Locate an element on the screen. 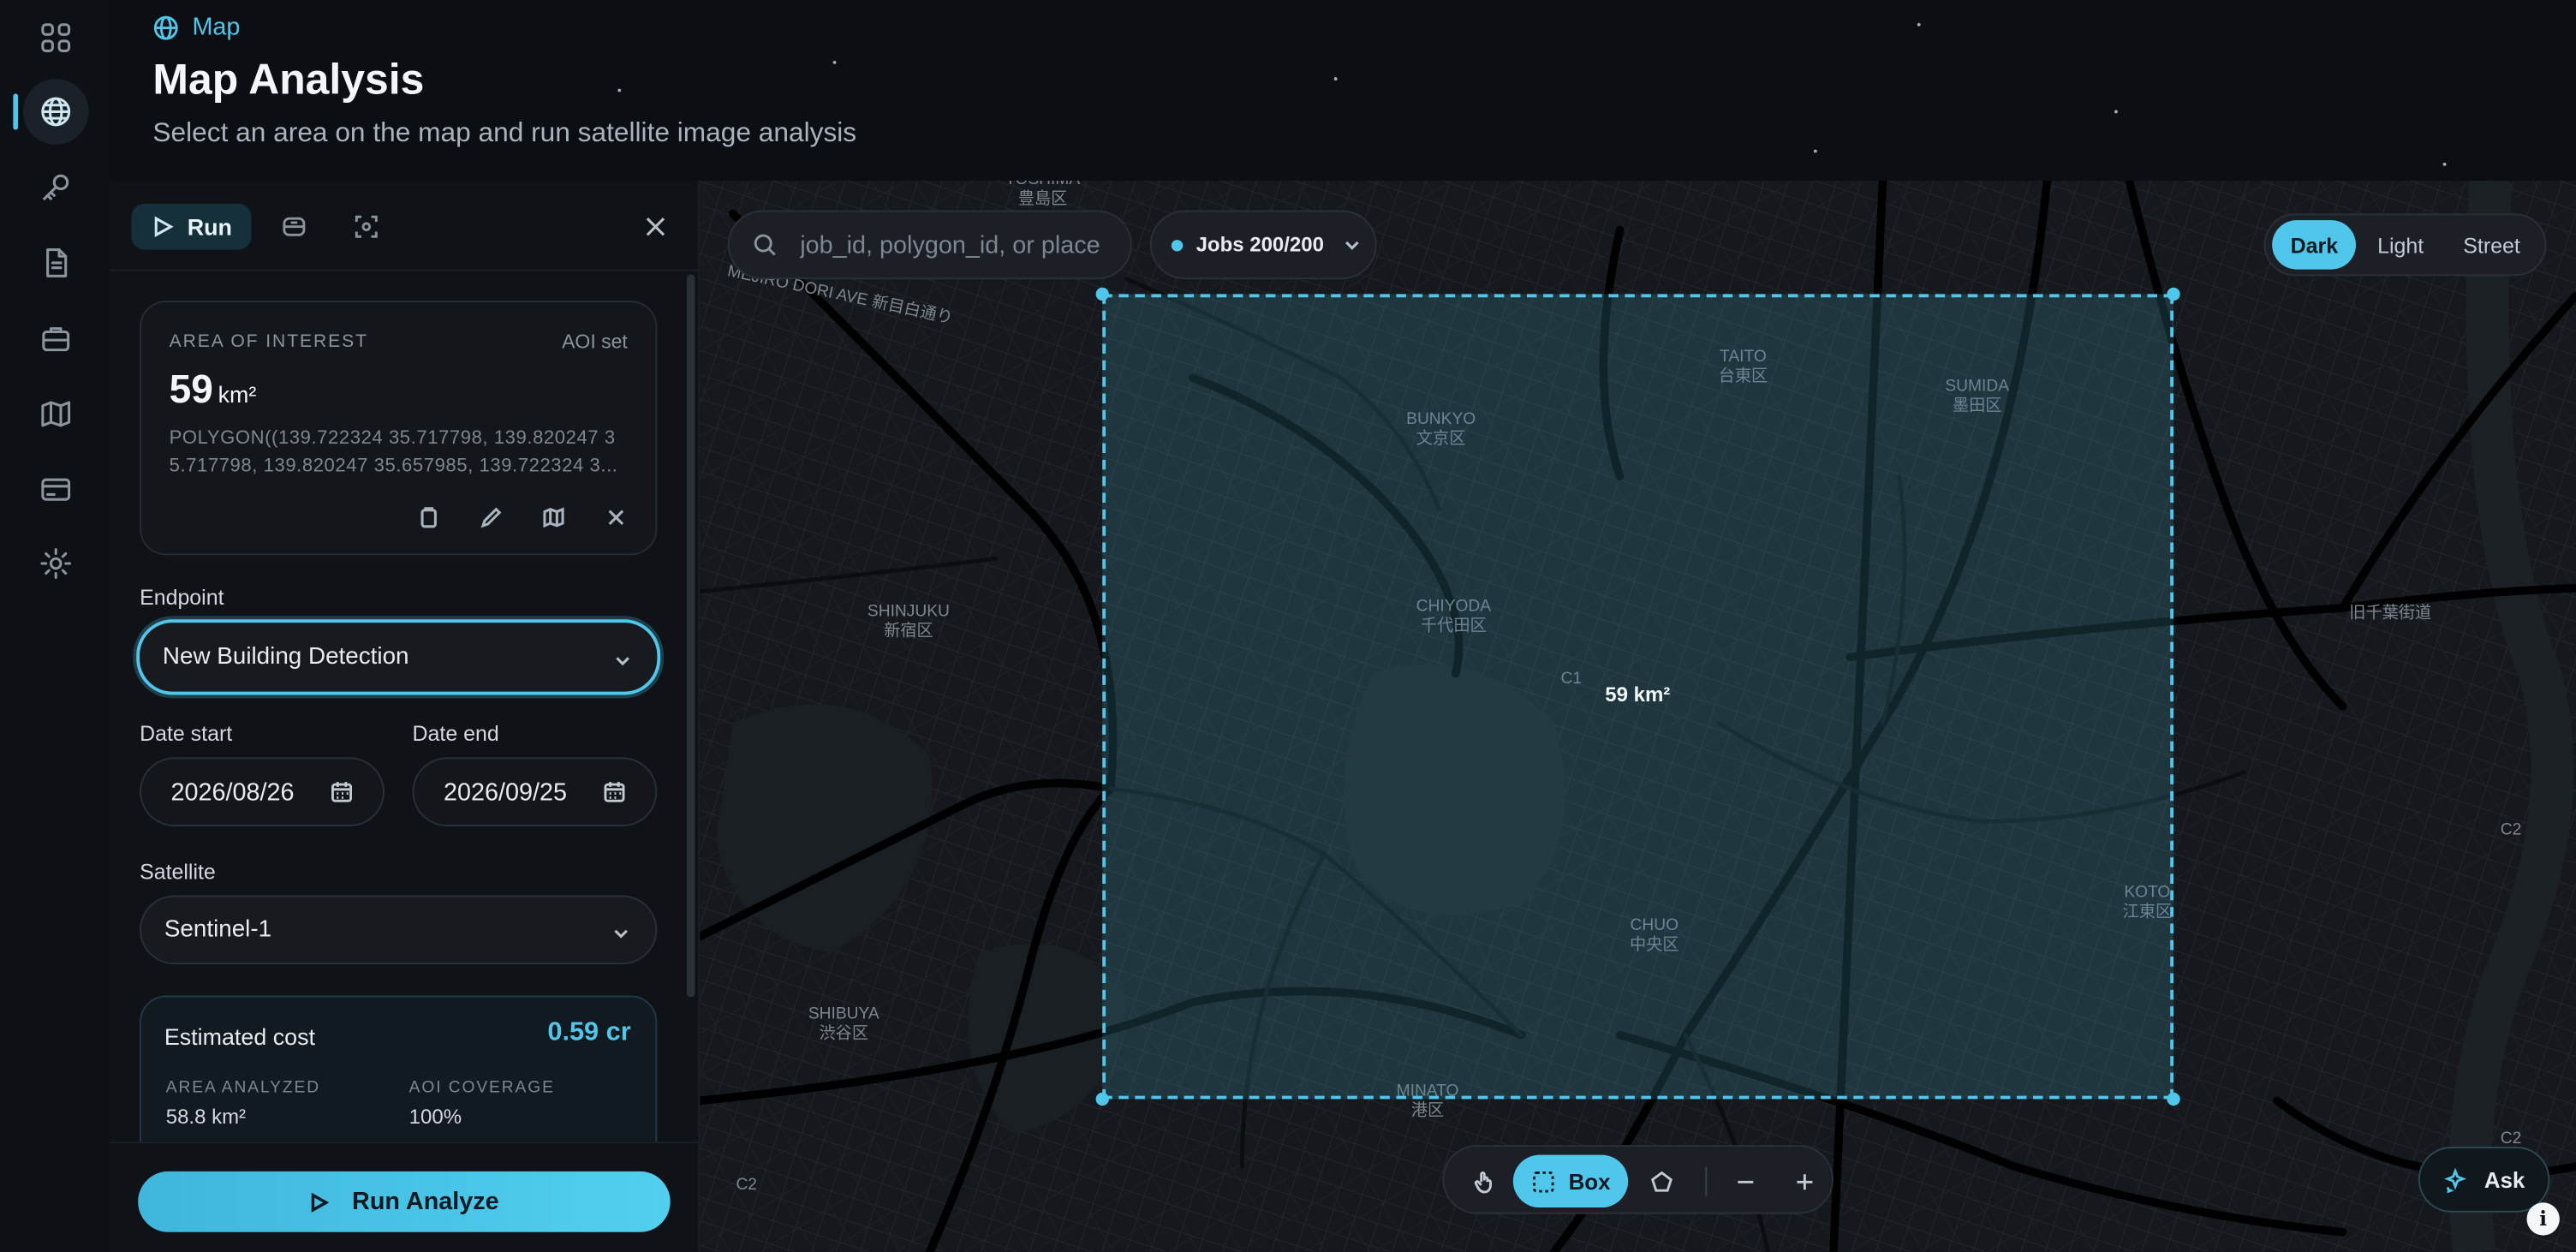 This screenshot has height=1252, width=2576. endpoint-select: New Building Detection is located at coordinates (398, 657).